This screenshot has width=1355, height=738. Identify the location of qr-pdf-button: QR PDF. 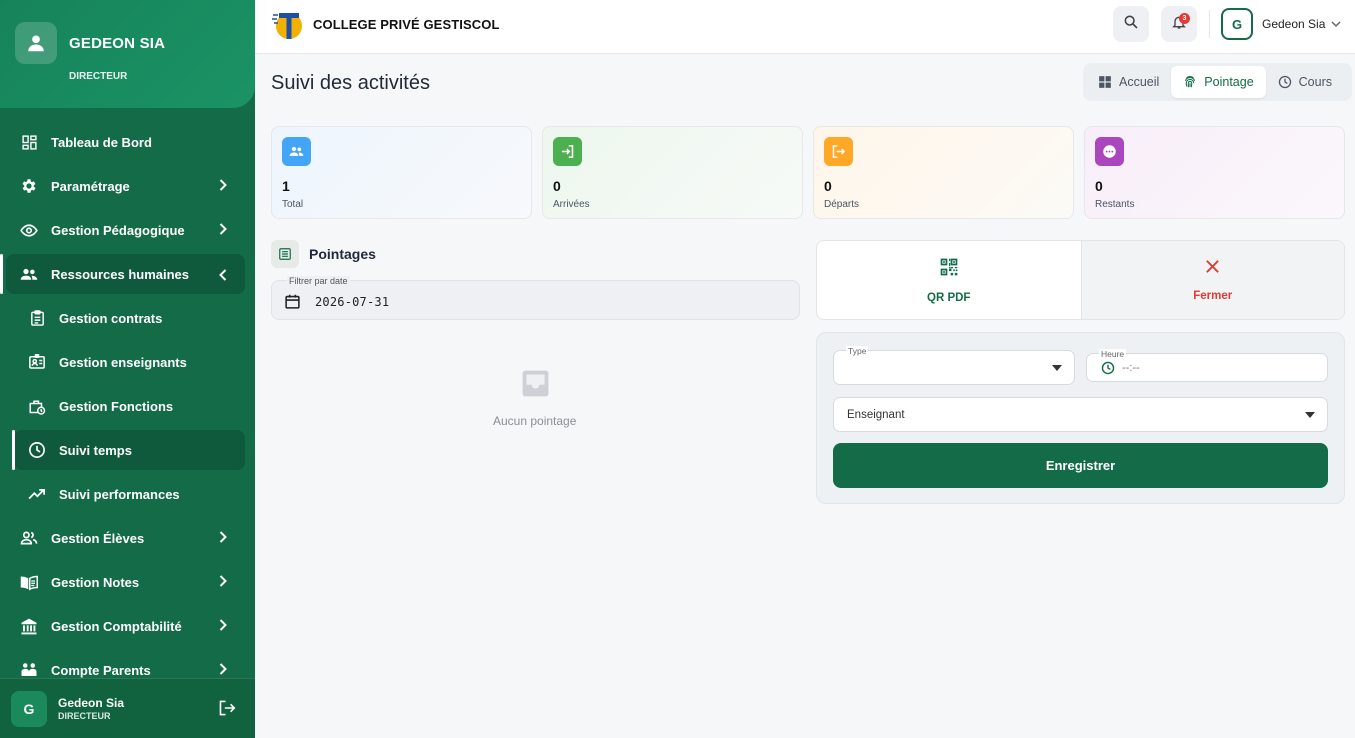
(949, 280).